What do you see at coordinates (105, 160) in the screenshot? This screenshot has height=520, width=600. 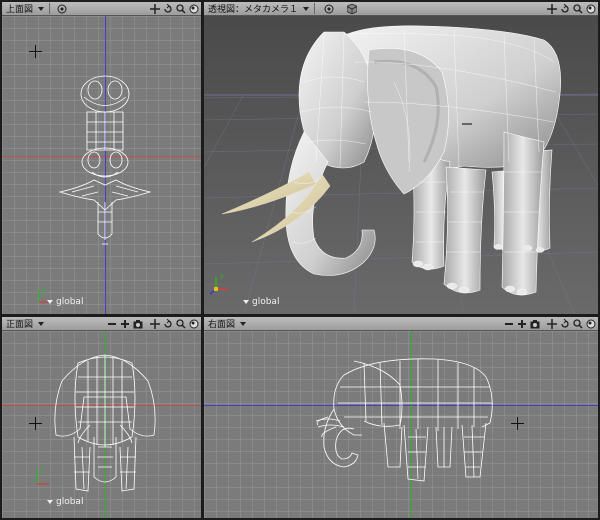 I see `elephant-wireframe-top` at bounding box center [105, 160].